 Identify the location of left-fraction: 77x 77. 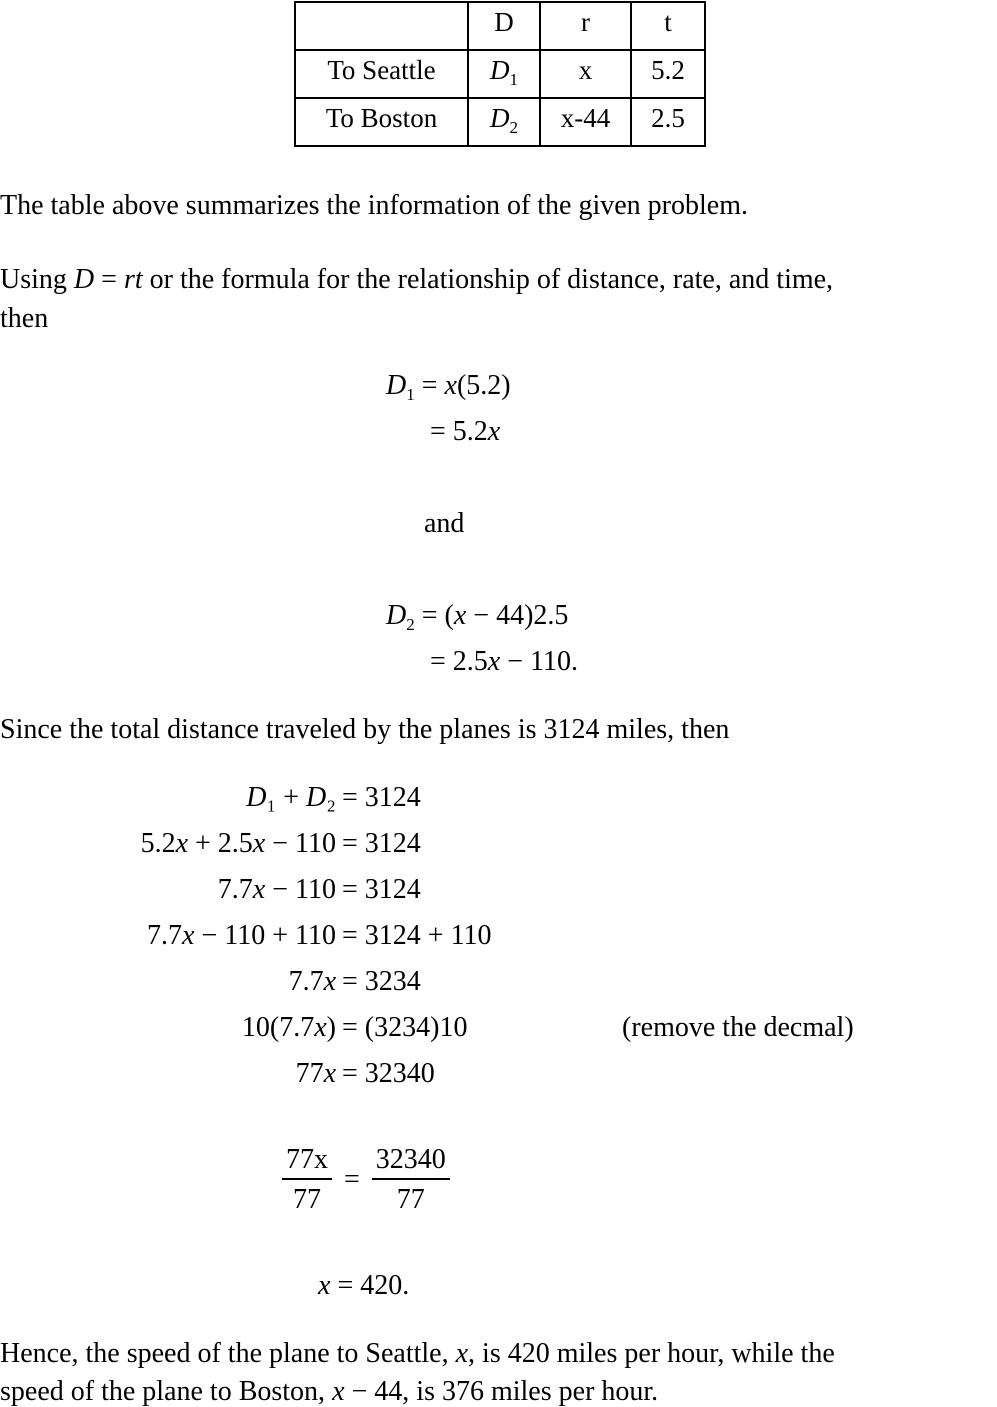
(307, 1180).